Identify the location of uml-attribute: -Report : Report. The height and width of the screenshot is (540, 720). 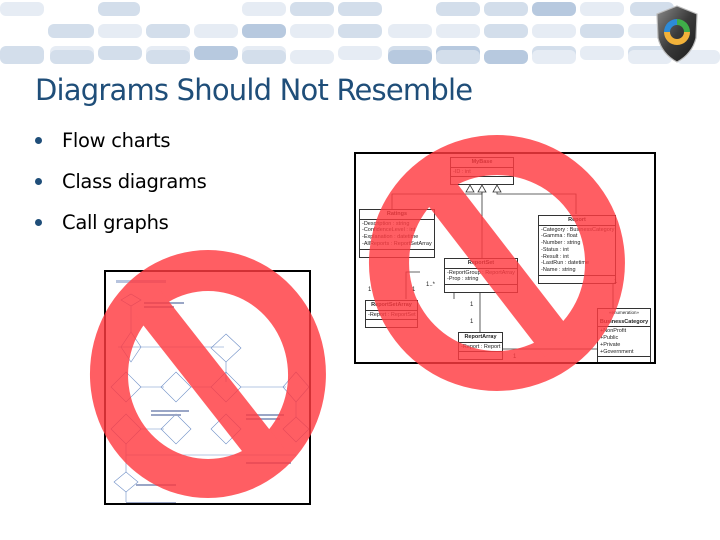
(480, 348).